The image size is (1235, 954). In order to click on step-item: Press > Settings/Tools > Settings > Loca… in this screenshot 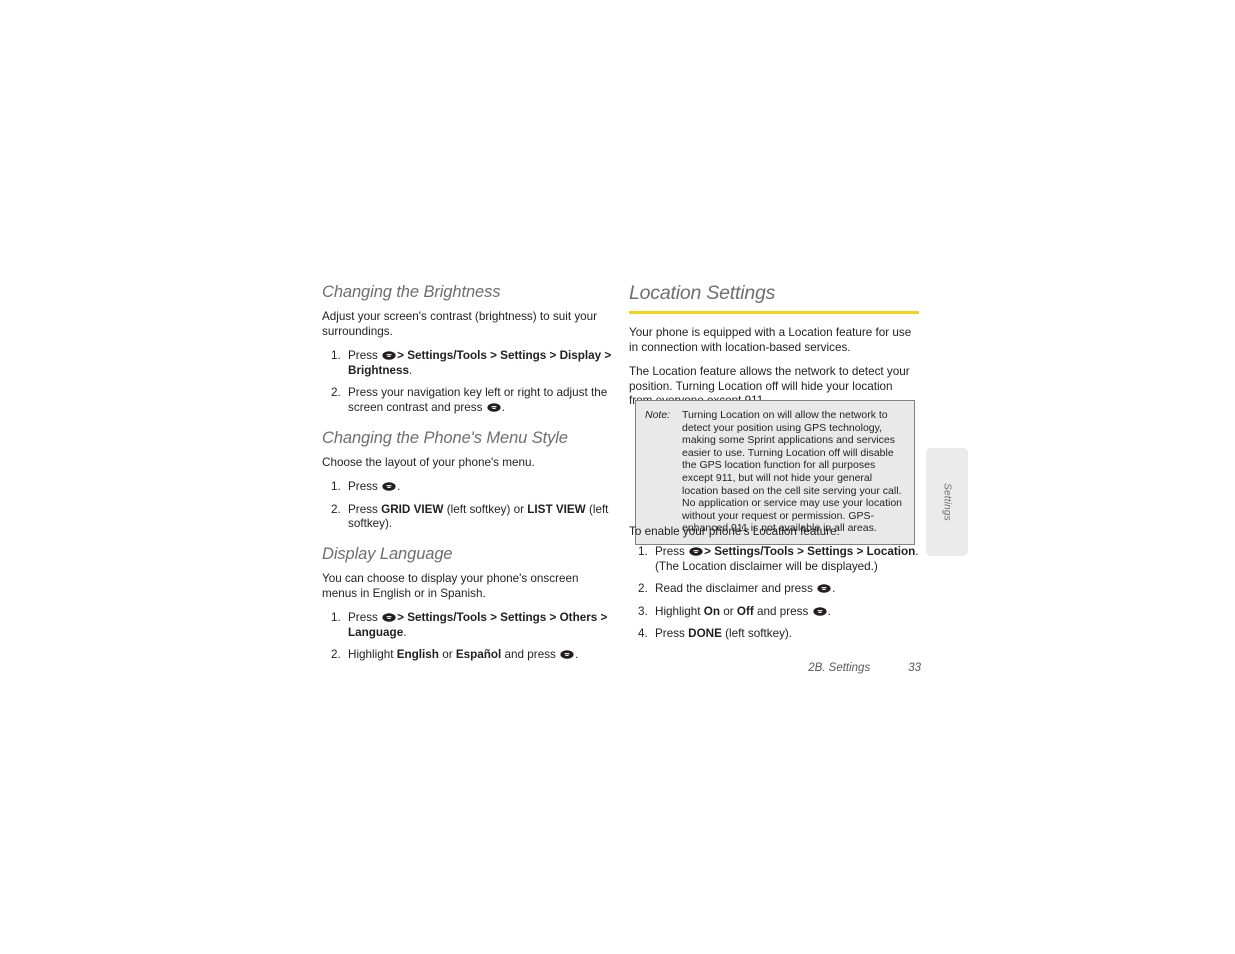, I will do `click(775, 559)`.